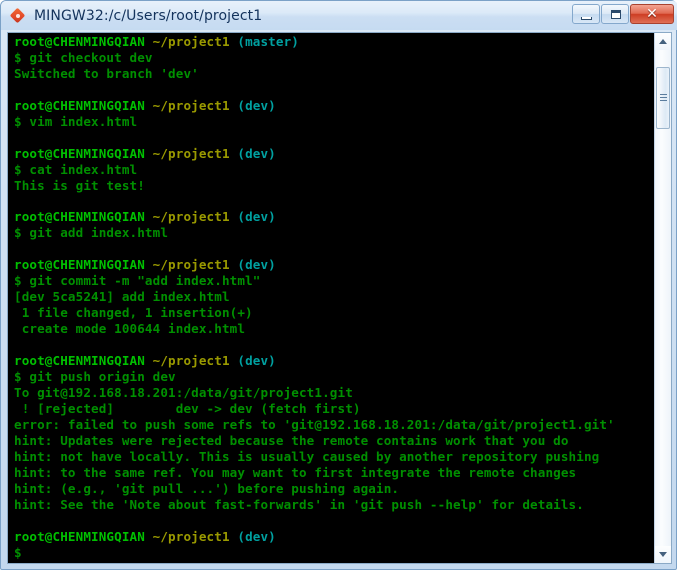  I want to click on scrollbar-thumb, so click(663, 98).